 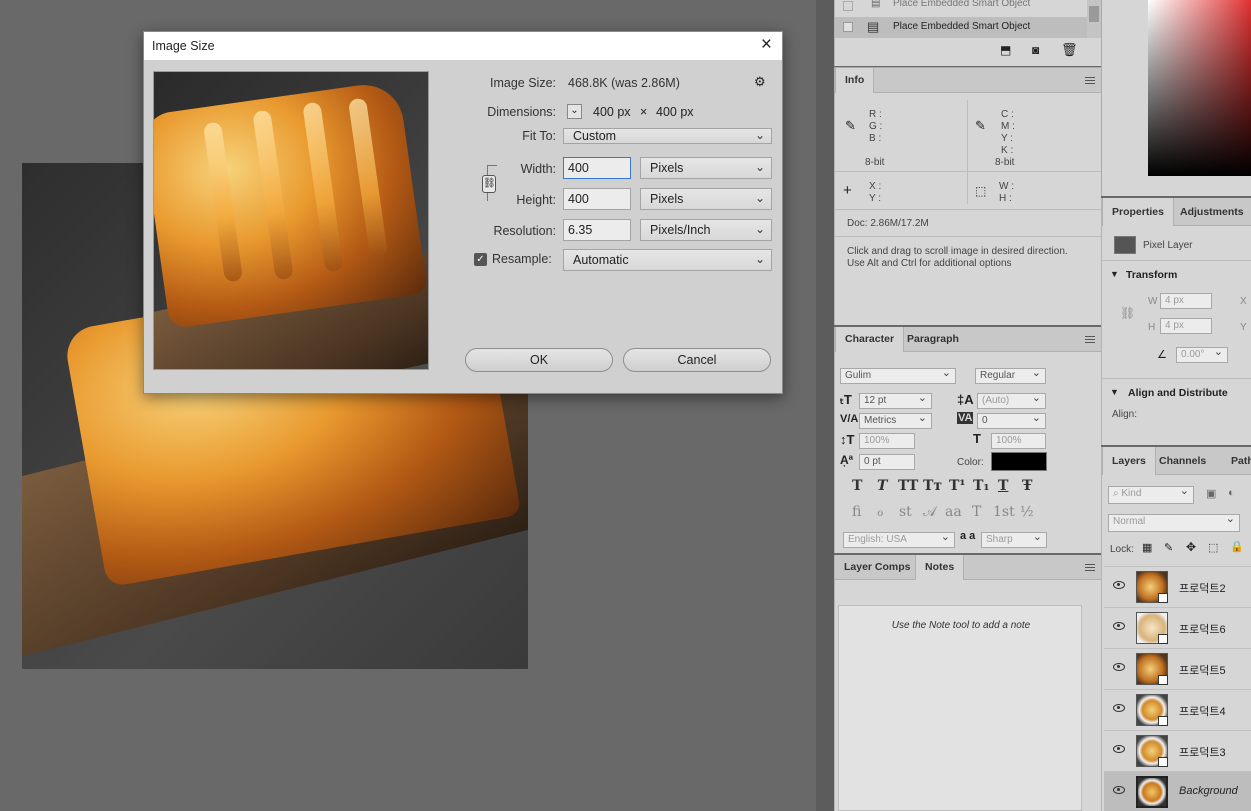 What do you see at coordinates (1236, 461) in the screenshot?
I see `tab-paths: Paths` at bounding box center [1236, 461].